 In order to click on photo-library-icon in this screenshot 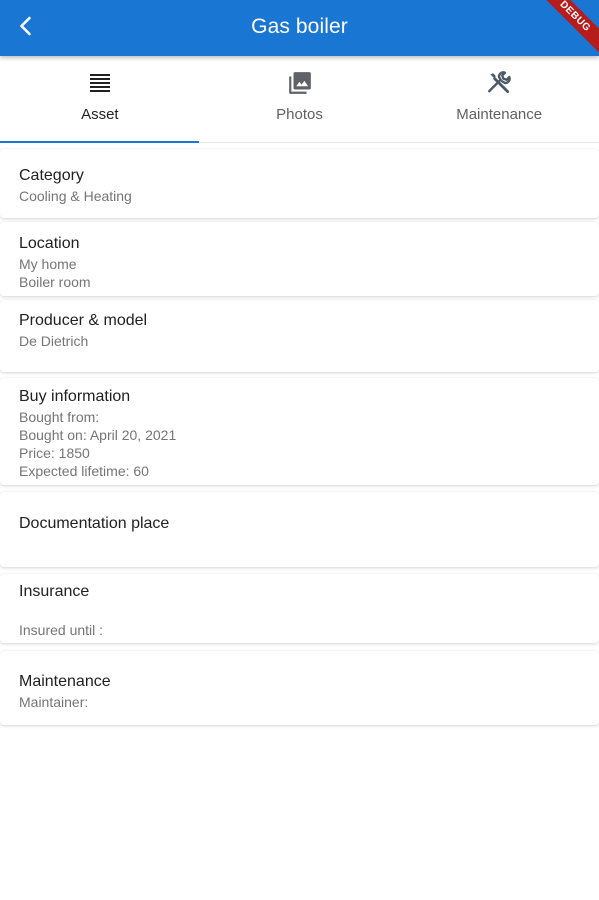, I will do `click(300, 83)`.